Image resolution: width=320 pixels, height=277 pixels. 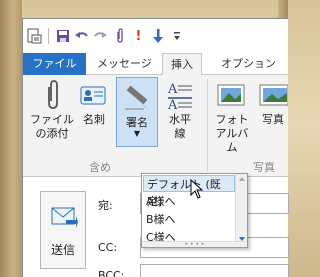 I want to click on bcc-label: BCC:, so click(x=111, y=273).